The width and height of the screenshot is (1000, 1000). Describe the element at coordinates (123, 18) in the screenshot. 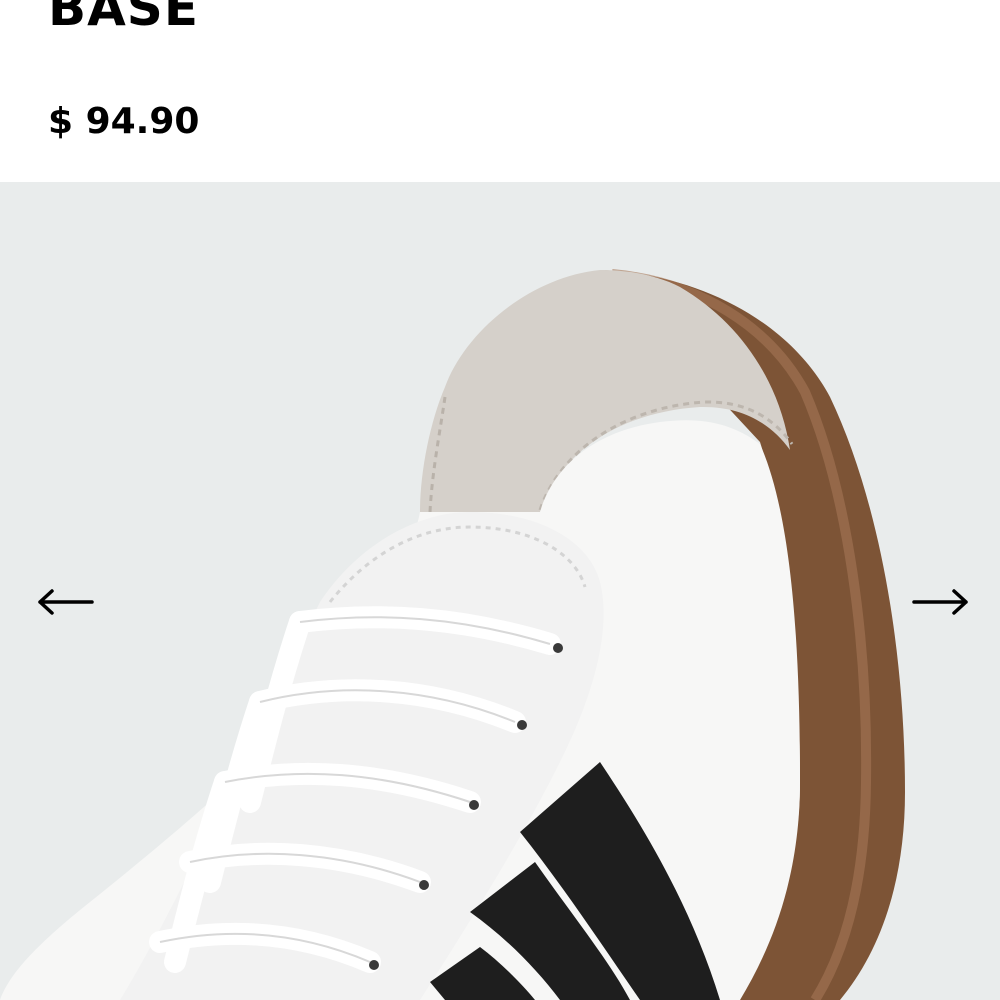

I see `product-title: BASE` at that location.